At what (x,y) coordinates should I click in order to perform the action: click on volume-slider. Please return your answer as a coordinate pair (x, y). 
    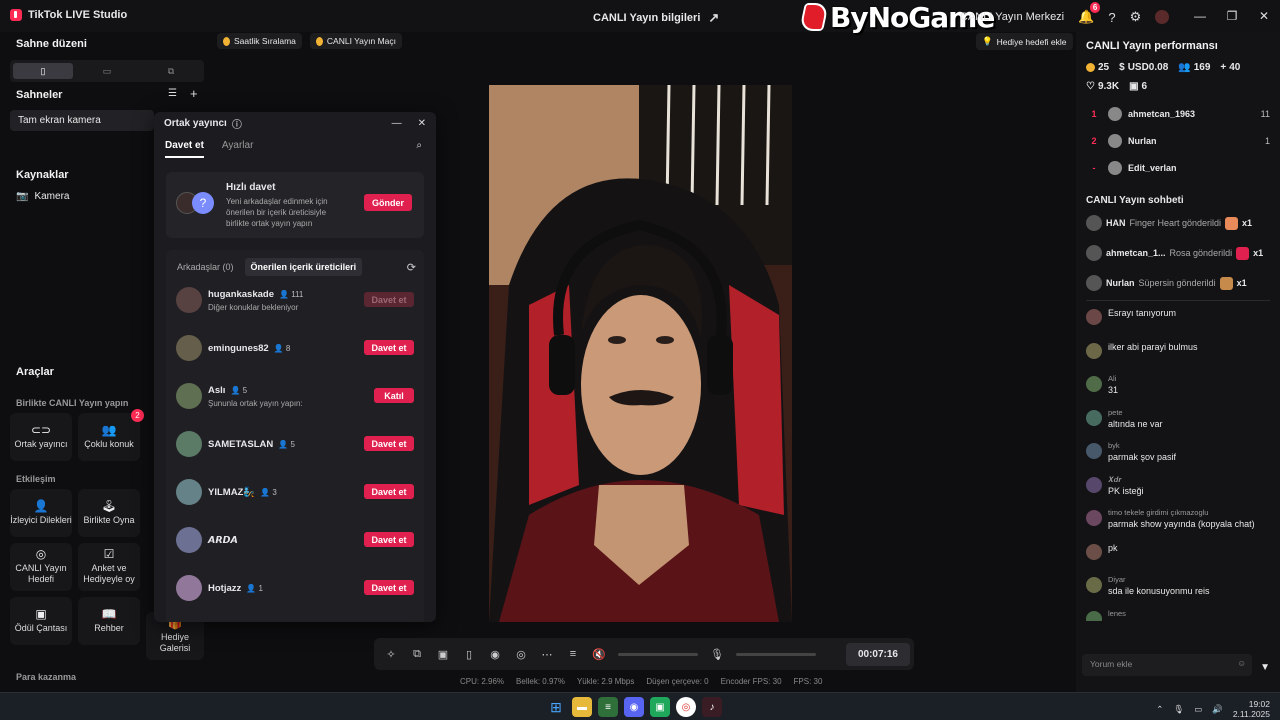
    Looking at the image, I should click on (658, 654).